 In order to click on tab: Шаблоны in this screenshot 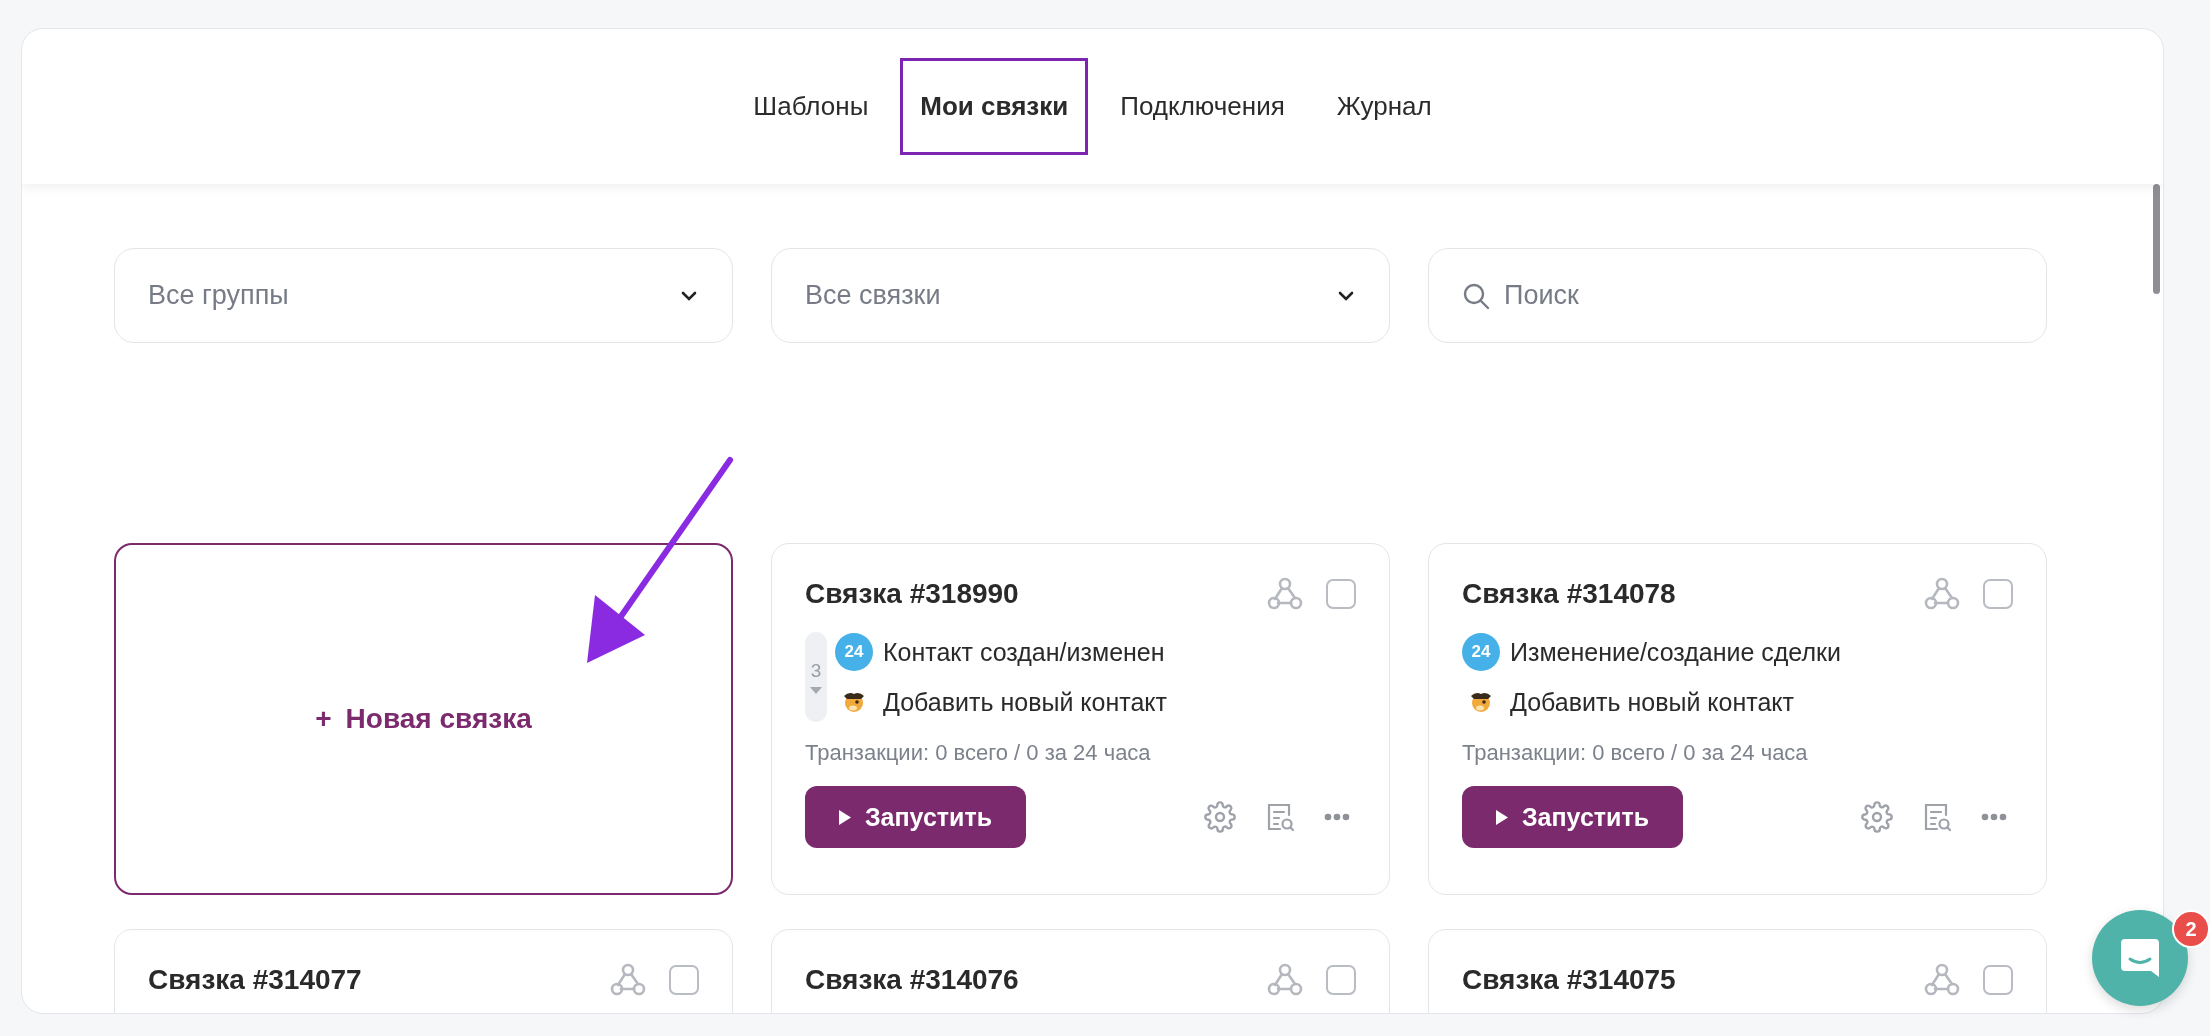, I will do `click(811, 106)`.